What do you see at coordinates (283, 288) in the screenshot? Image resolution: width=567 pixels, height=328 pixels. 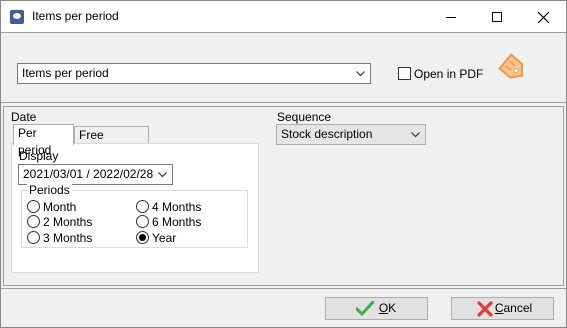 I see `footer-separator` at bounding box center [283, 288].